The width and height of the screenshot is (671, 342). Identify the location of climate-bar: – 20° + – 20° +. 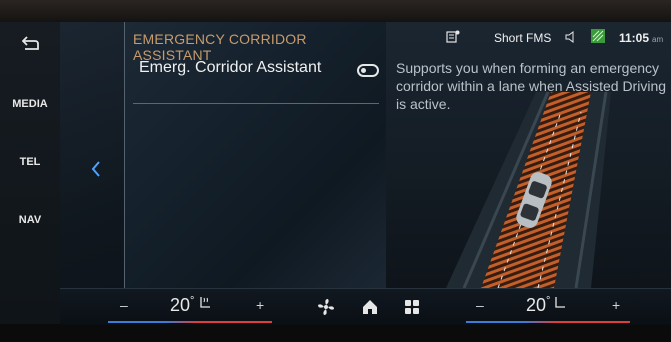
(365, 306).